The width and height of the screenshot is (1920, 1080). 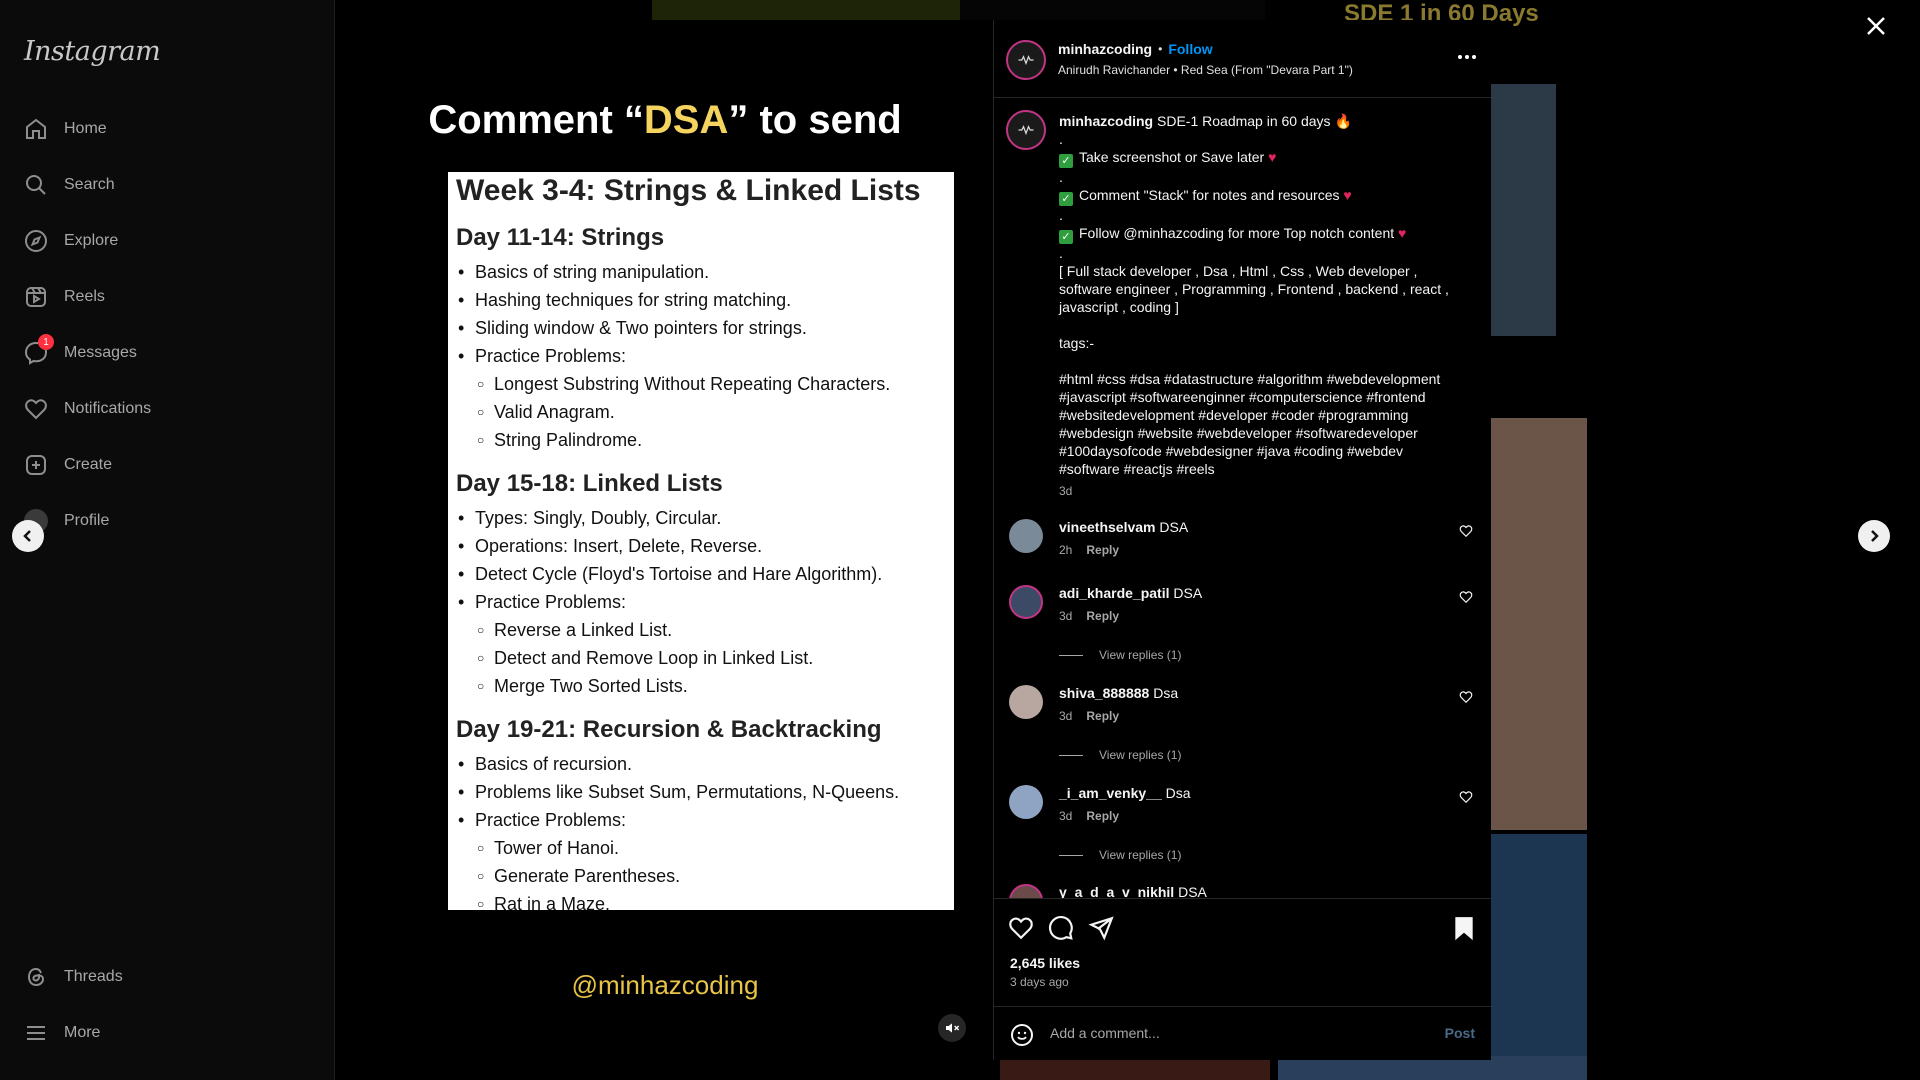 I want to click on add-comment-bar: Add a comment... Post, so click(x=1242, y=1033).